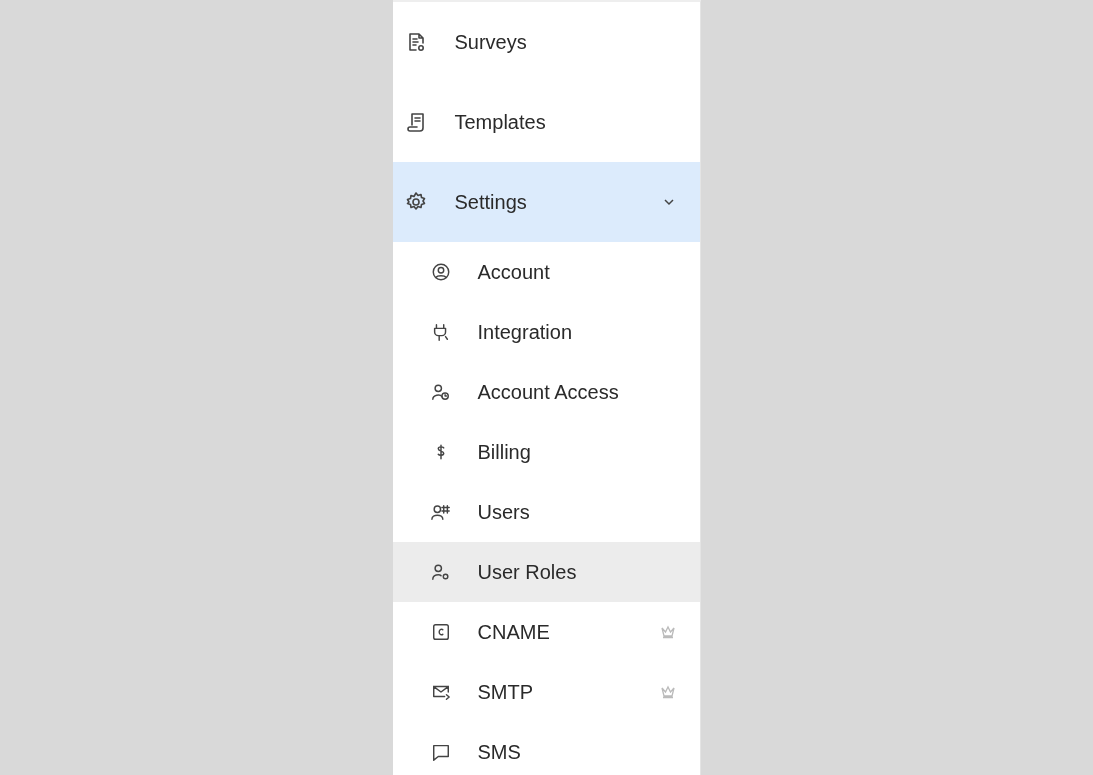 Image resolution: width=1093 pixels, height=775 pixels. I want to click on submenu-item: SMS, so click(546, 748).